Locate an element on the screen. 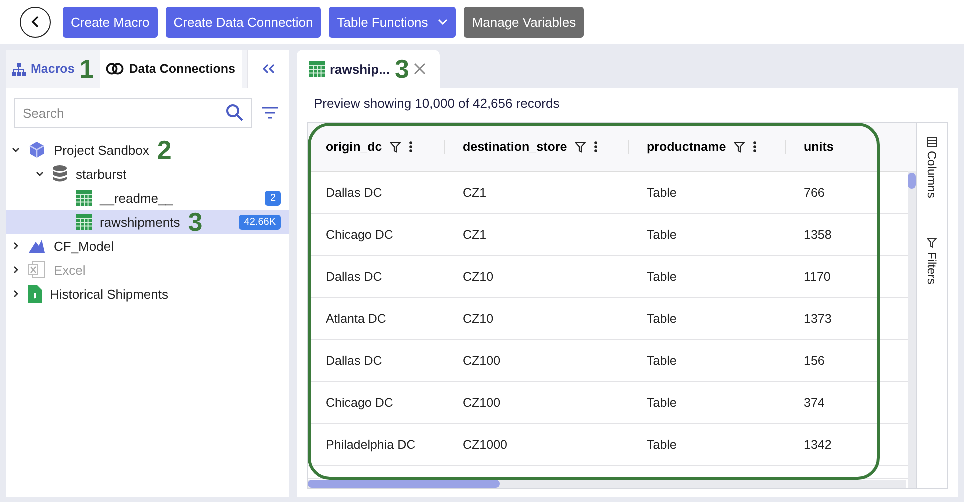 The width and height of the screenshot is (964, 502). count-badge: 42.66K is located at coordinates (260, 222).